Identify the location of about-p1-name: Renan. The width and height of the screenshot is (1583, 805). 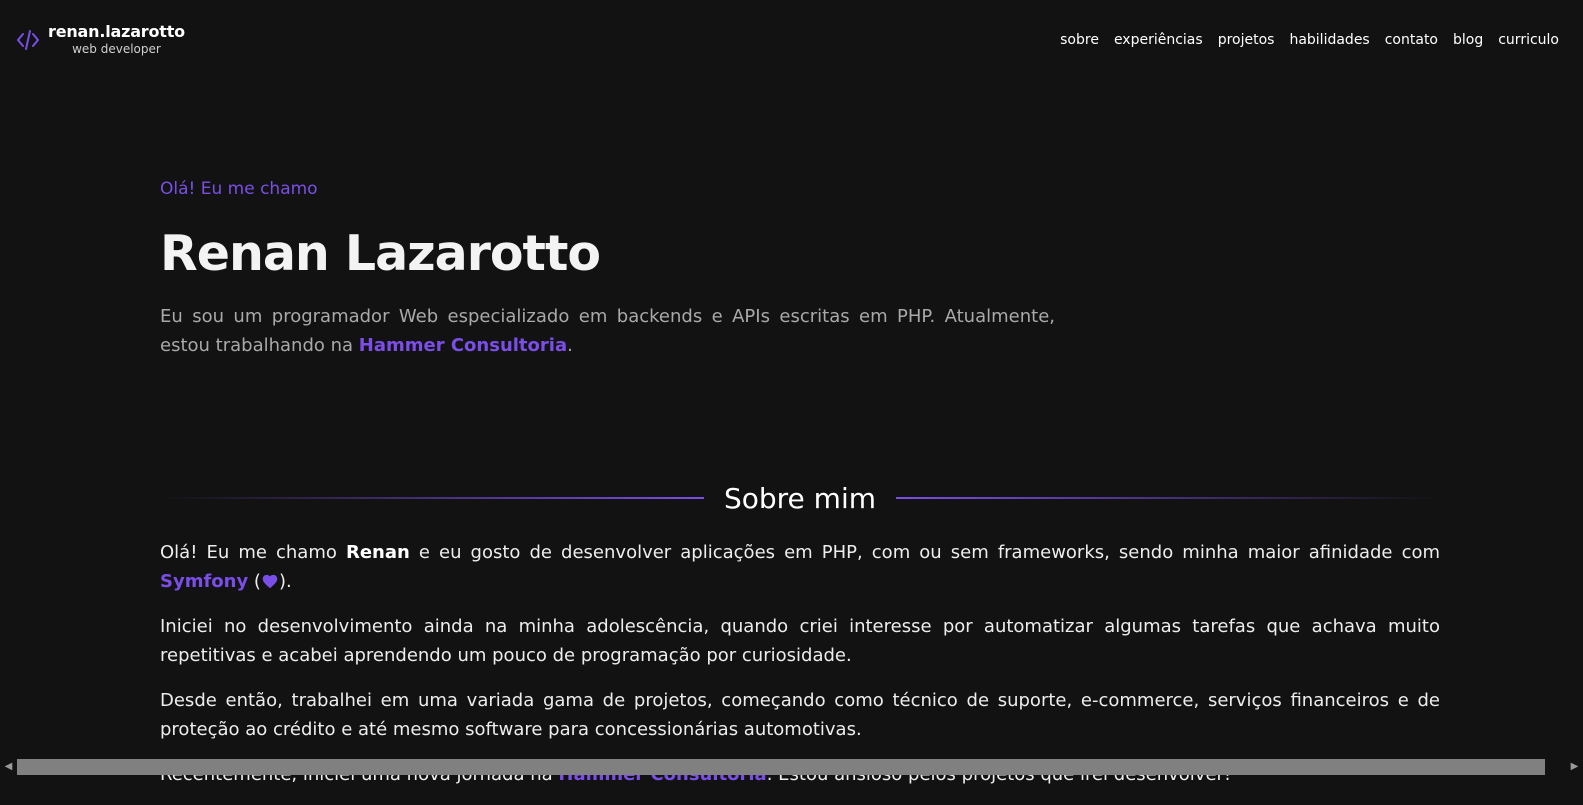
(377, 552).